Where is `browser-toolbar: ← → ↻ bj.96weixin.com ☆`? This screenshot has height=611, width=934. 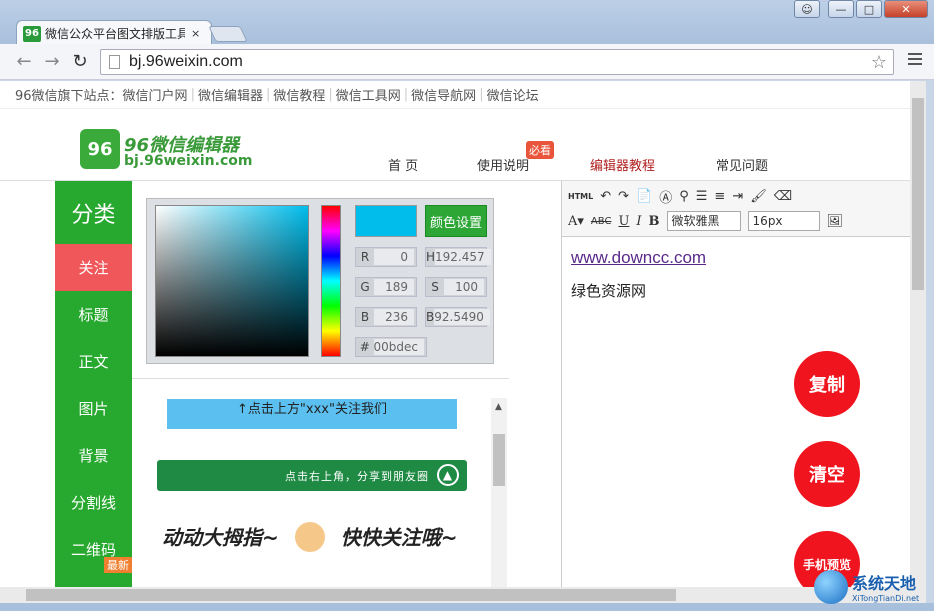
browser-toolbar: ← → ↻ bj.96weixin.com ☆ is located at coordinates (467, 62).